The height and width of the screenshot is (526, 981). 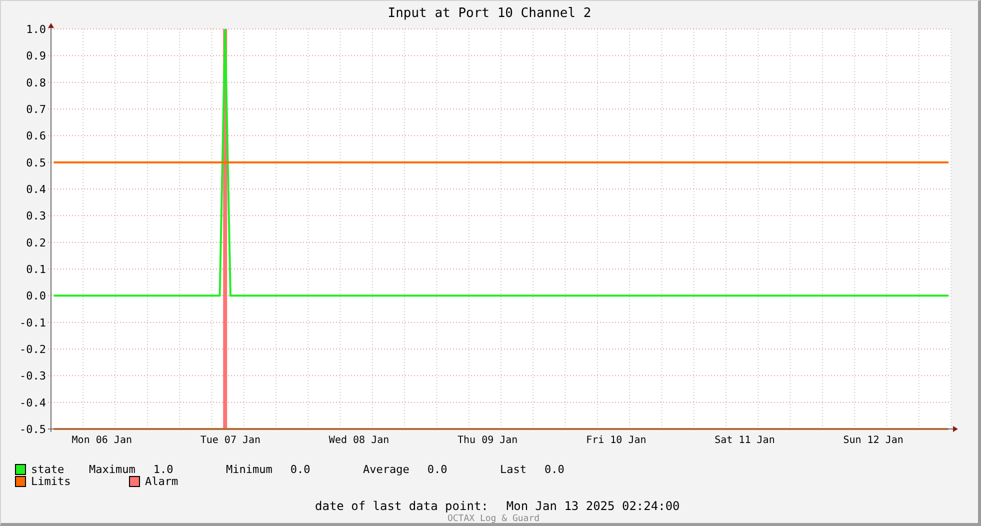 I want to click on y-tick-label: -0.5, so click(x=33, y=429).